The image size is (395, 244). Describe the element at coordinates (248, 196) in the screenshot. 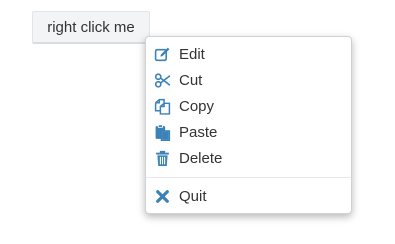

I see `menu-item-quit: Quit` at that location.